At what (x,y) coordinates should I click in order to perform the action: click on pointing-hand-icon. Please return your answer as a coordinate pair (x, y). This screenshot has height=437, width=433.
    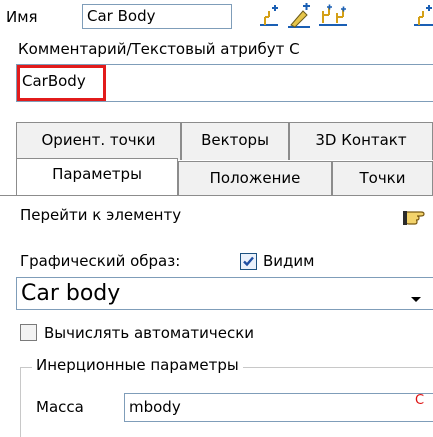
    Looking at the image, I should click on (418, 217).